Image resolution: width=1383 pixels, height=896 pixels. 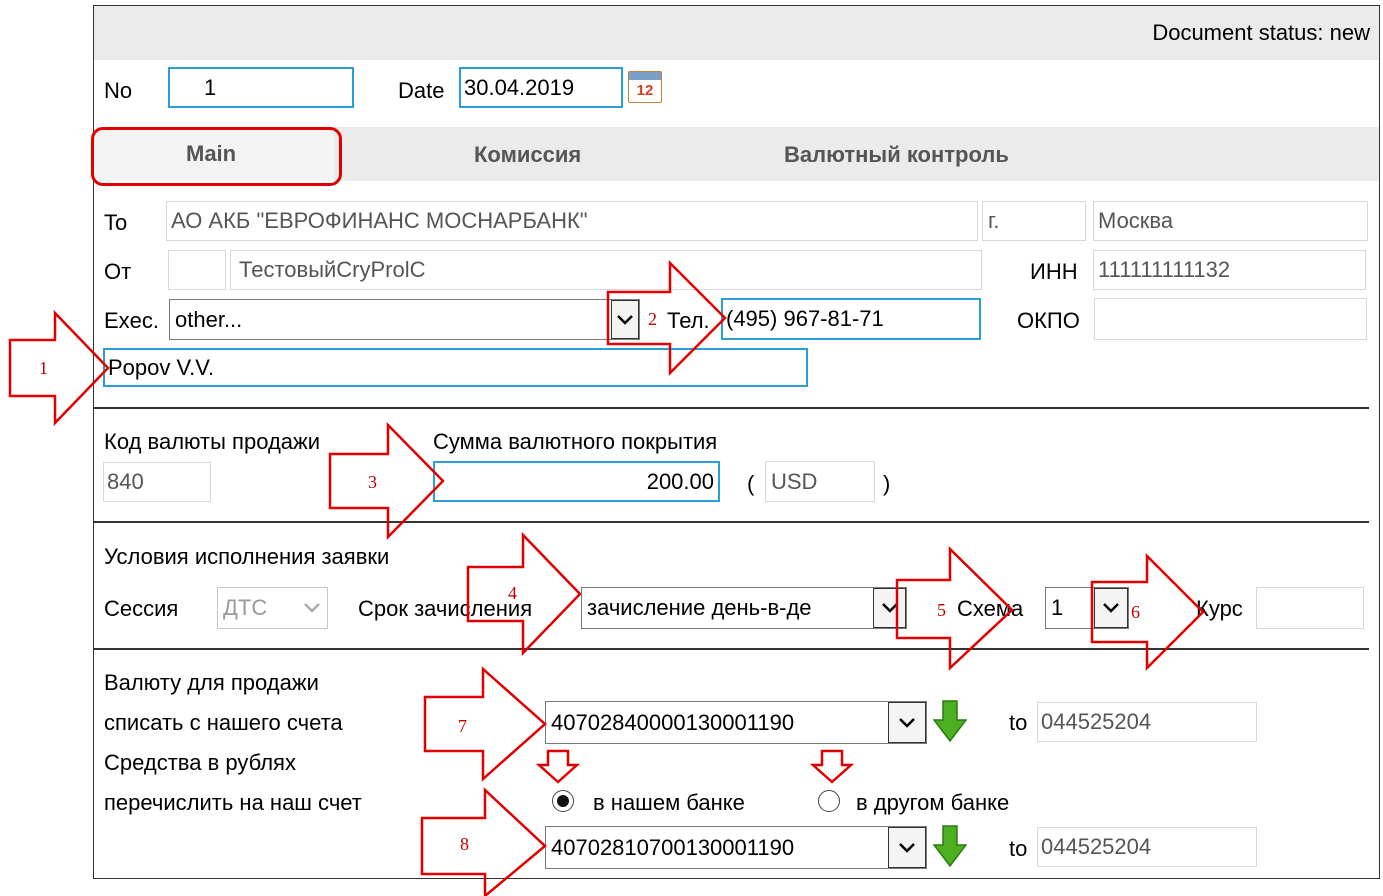 I want to click on annotation-number-1: 1, so click(x=43, y=368).